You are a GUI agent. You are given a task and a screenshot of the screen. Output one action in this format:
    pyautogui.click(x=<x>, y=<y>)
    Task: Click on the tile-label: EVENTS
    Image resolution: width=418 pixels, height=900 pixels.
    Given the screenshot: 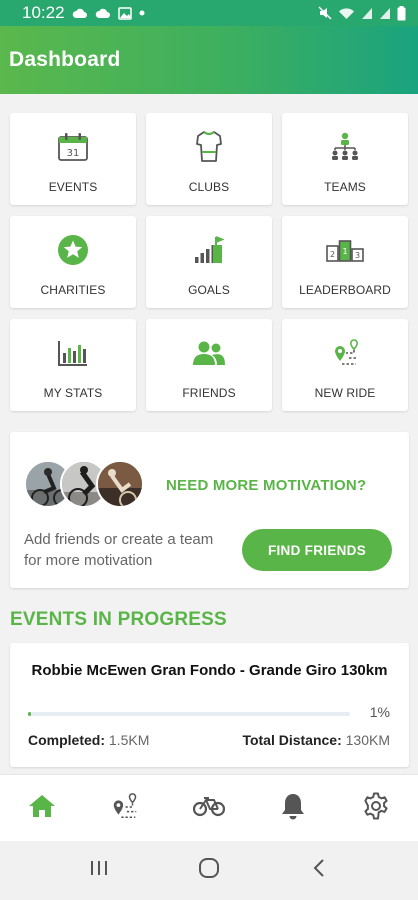 What is the action you would take?
    pyautogui.click(x=73, y=187)
    